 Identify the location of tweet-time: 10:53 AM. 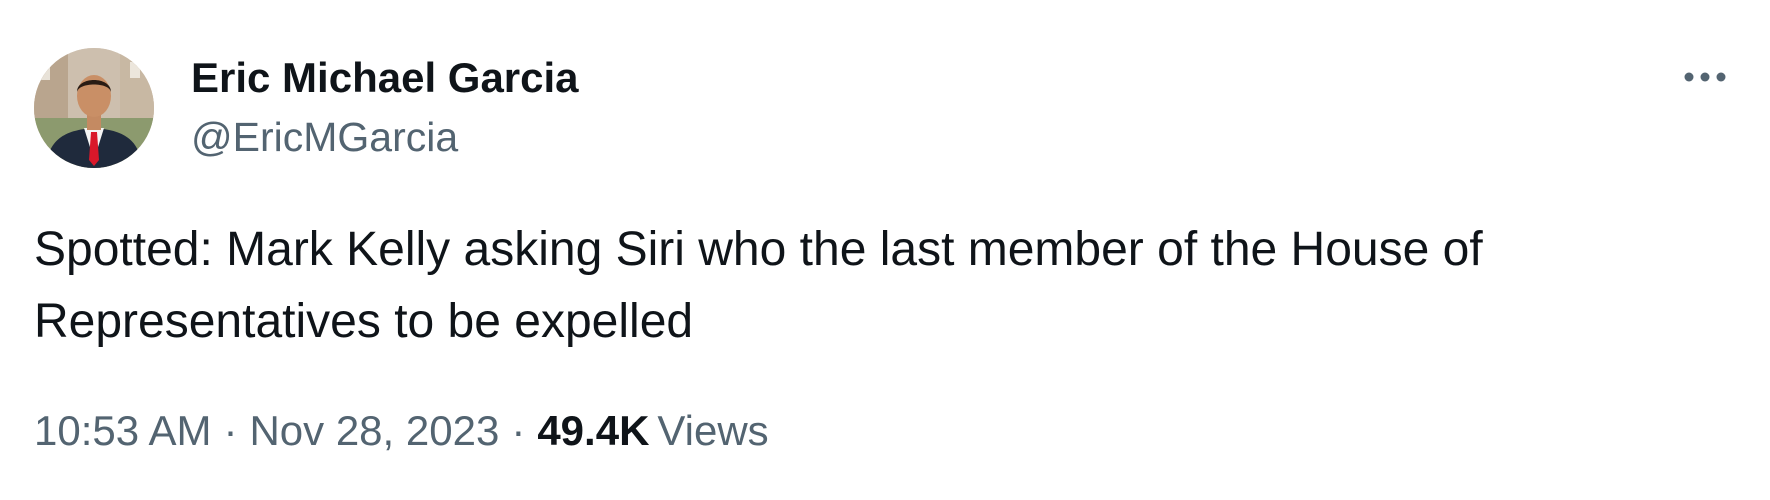
(122, 430).